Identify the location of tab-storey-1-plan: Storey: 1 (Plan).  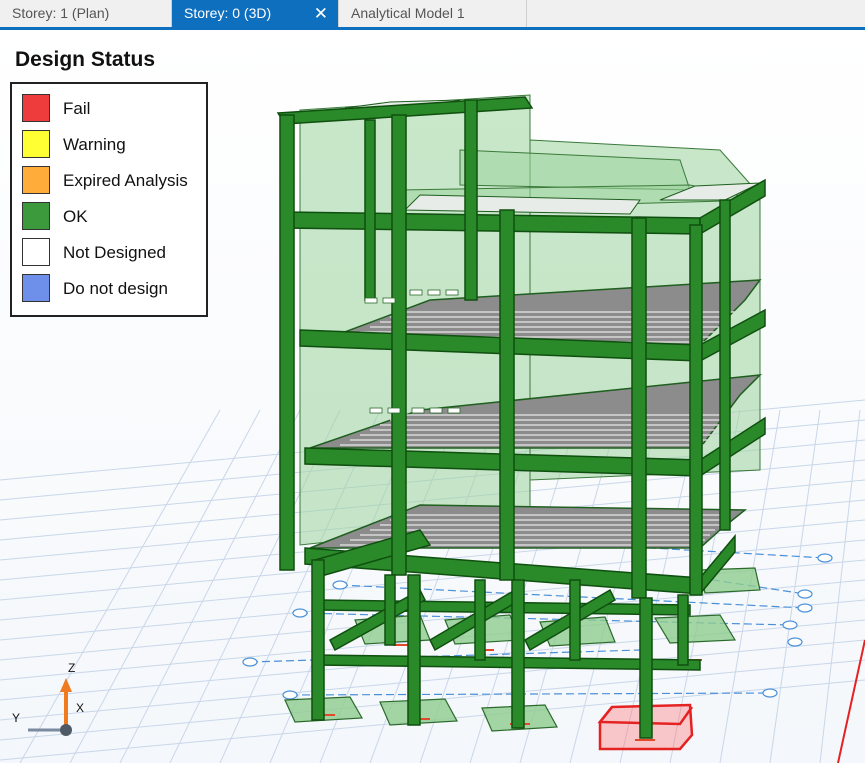
(86, 13).